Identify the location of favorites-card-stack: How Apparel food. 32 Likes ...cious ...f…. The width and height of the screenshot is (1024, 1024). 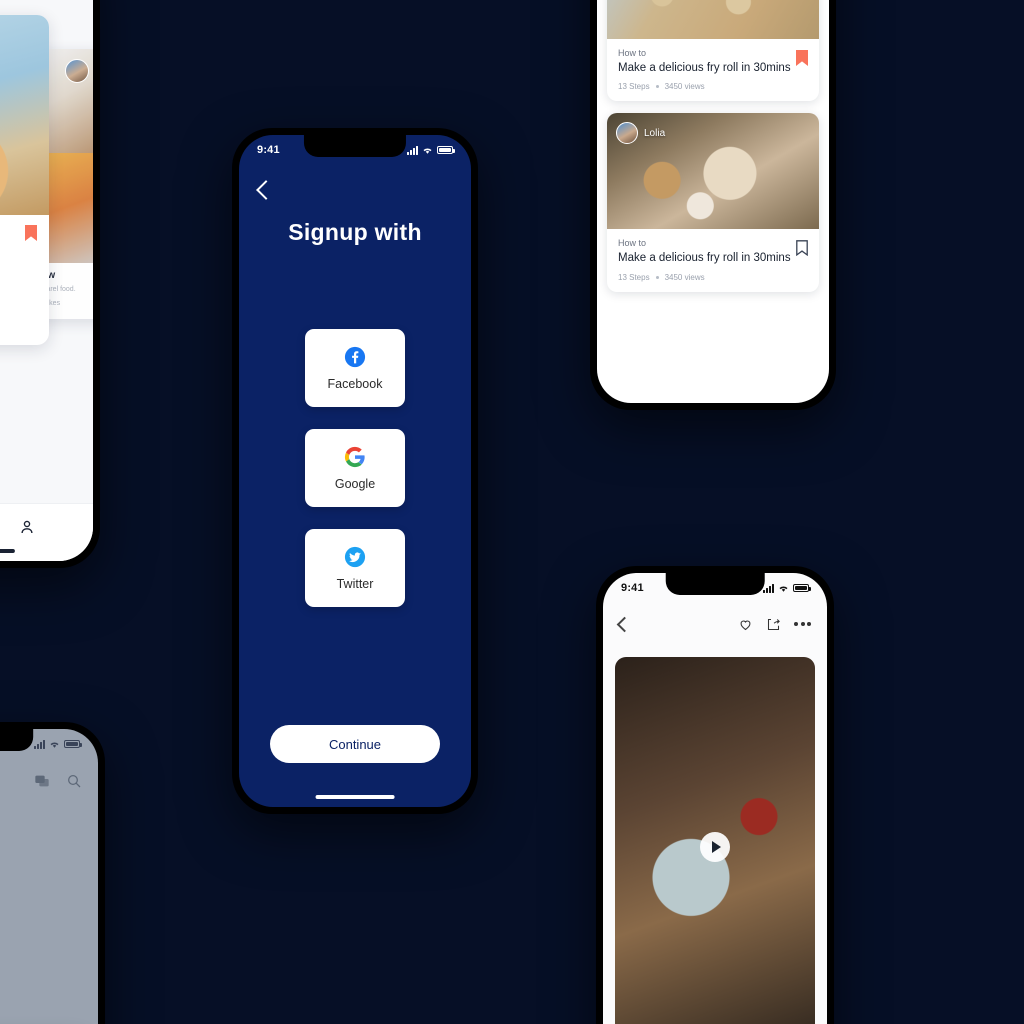
(46, 205).